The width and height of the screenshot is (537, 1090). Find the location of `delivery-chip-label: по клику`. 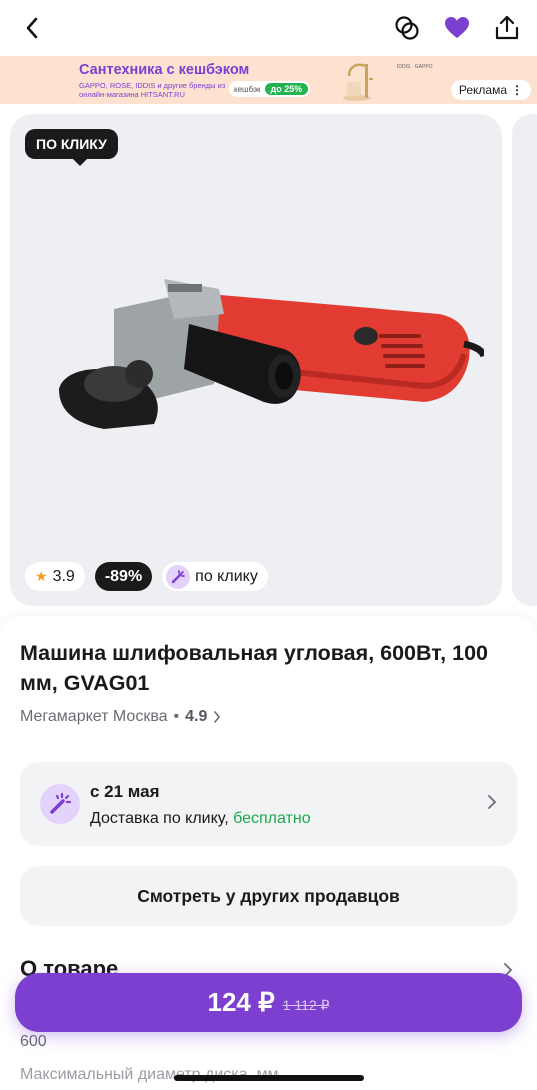

delivery-chip-label: по клику is located at coordinates (226, 576).